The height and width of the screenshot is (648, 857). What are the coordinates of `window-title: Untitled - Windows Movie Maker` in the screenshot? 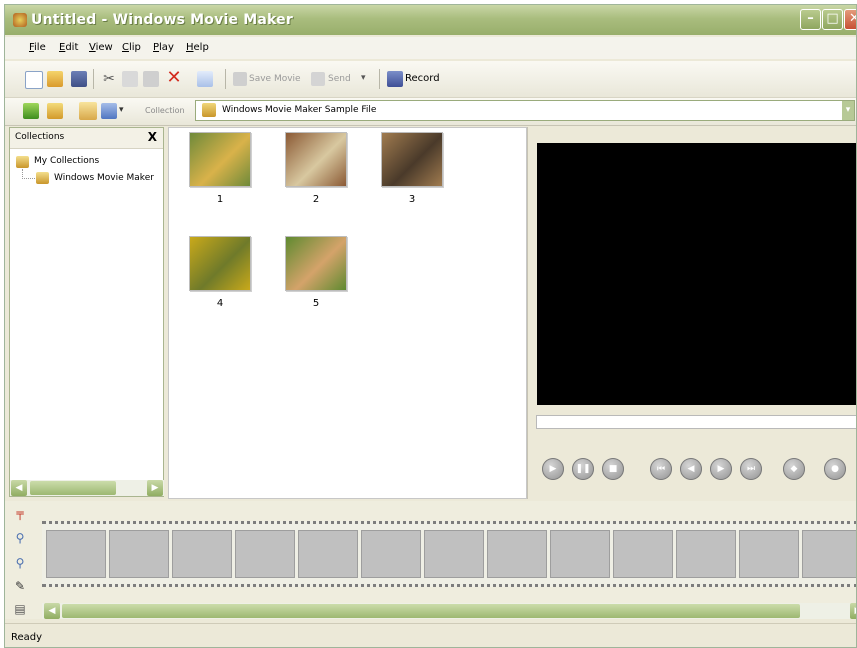 It's located at (162, 20).